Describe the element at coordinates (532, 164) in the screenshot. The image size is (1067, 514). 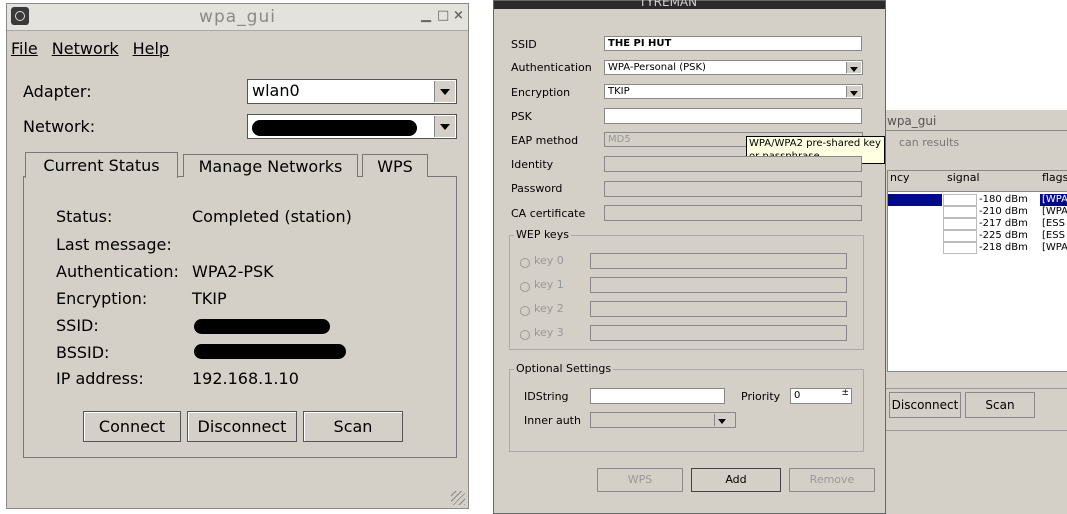
I see `identity-label: Identity` at that location.